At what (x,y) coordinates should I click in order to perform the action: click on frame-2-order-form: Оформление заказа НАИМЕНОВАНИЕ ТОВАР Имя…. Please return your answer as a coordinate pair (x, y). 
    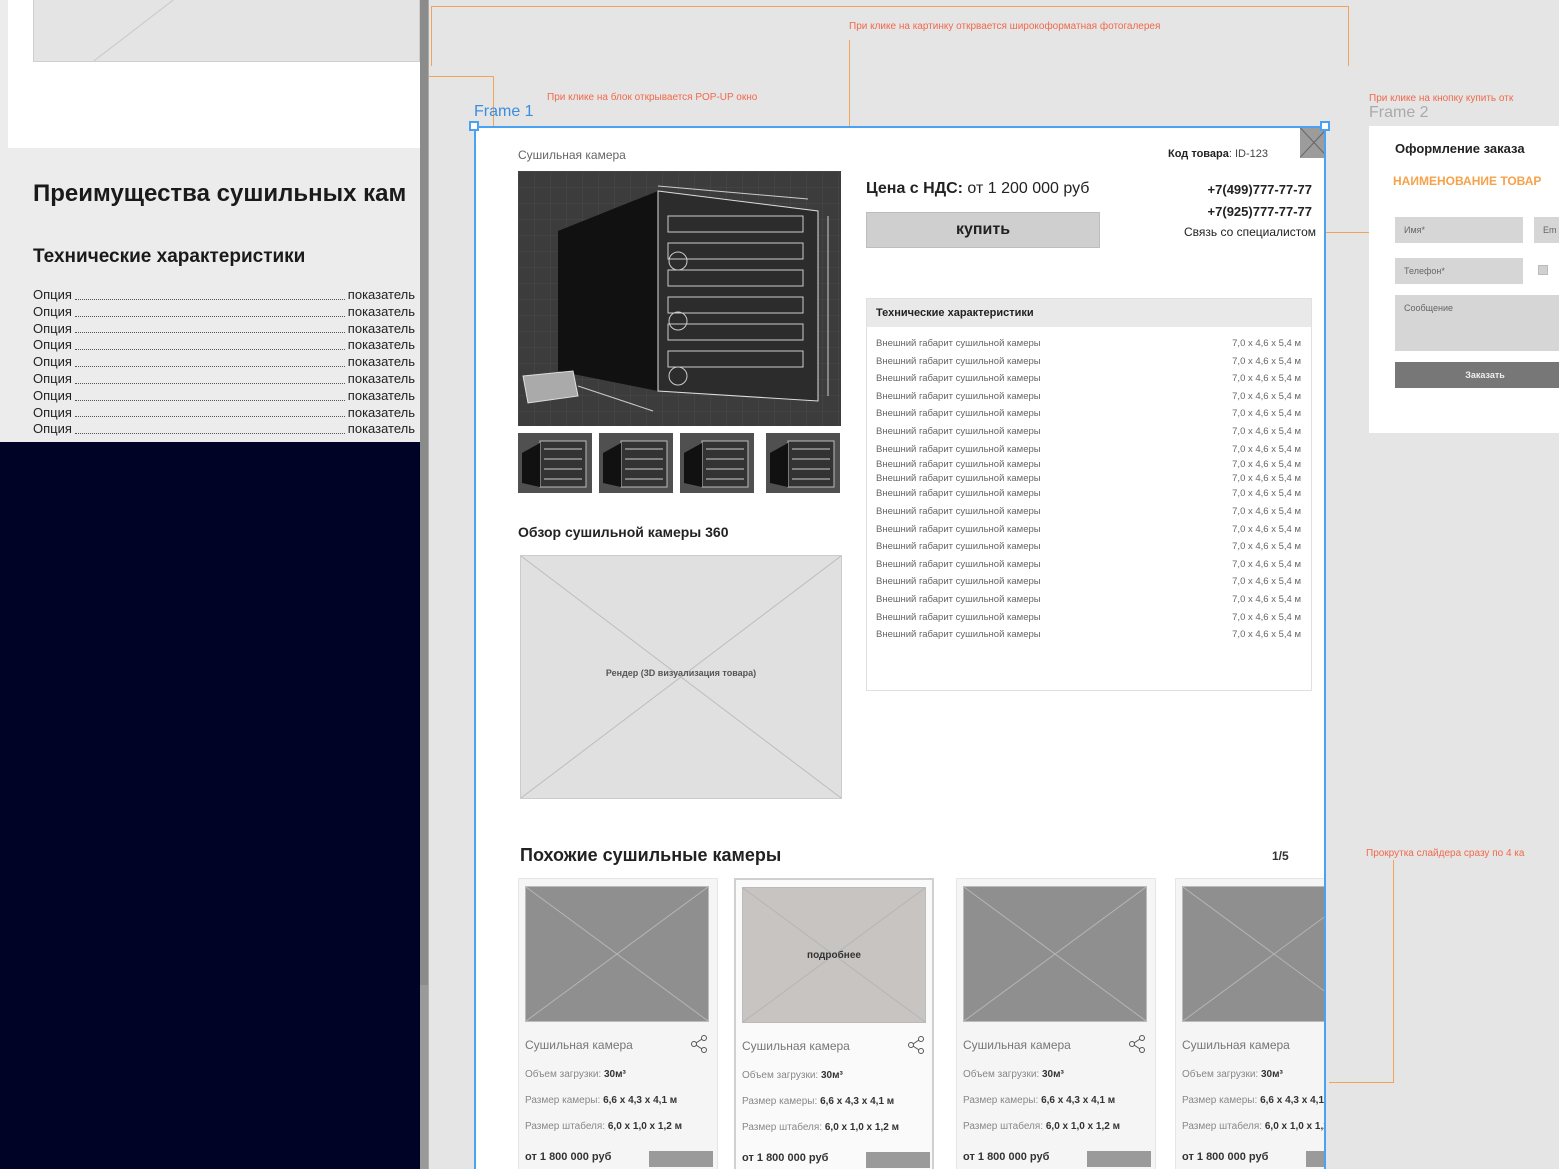
    Looking at the image, I should click on (1464, 279).